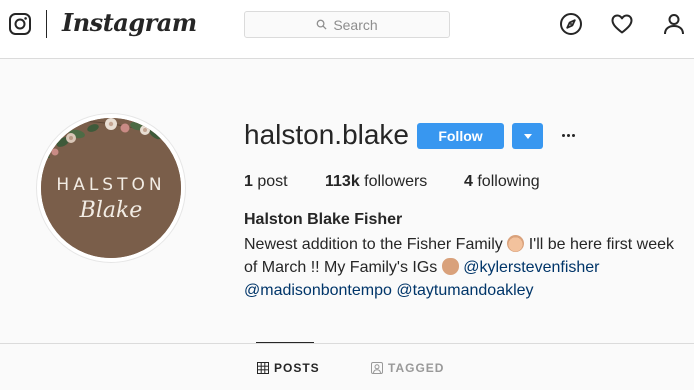  Describe the element at coordinates (285, 342) in the screenshot. I see `active-tab-indicator` at that location.